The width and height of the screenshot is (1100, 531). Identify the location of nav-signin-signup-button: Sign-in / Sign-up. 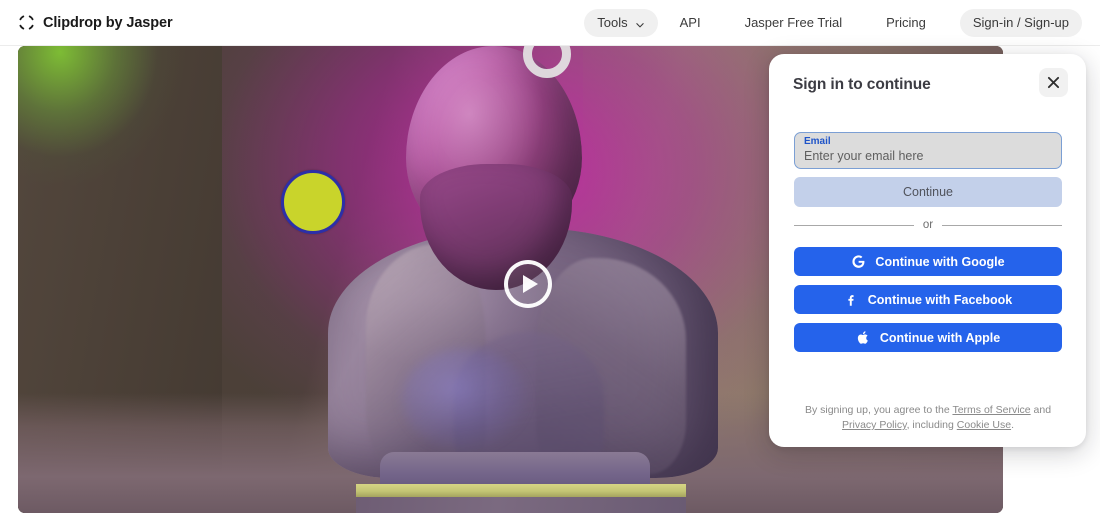
(1020, 22).